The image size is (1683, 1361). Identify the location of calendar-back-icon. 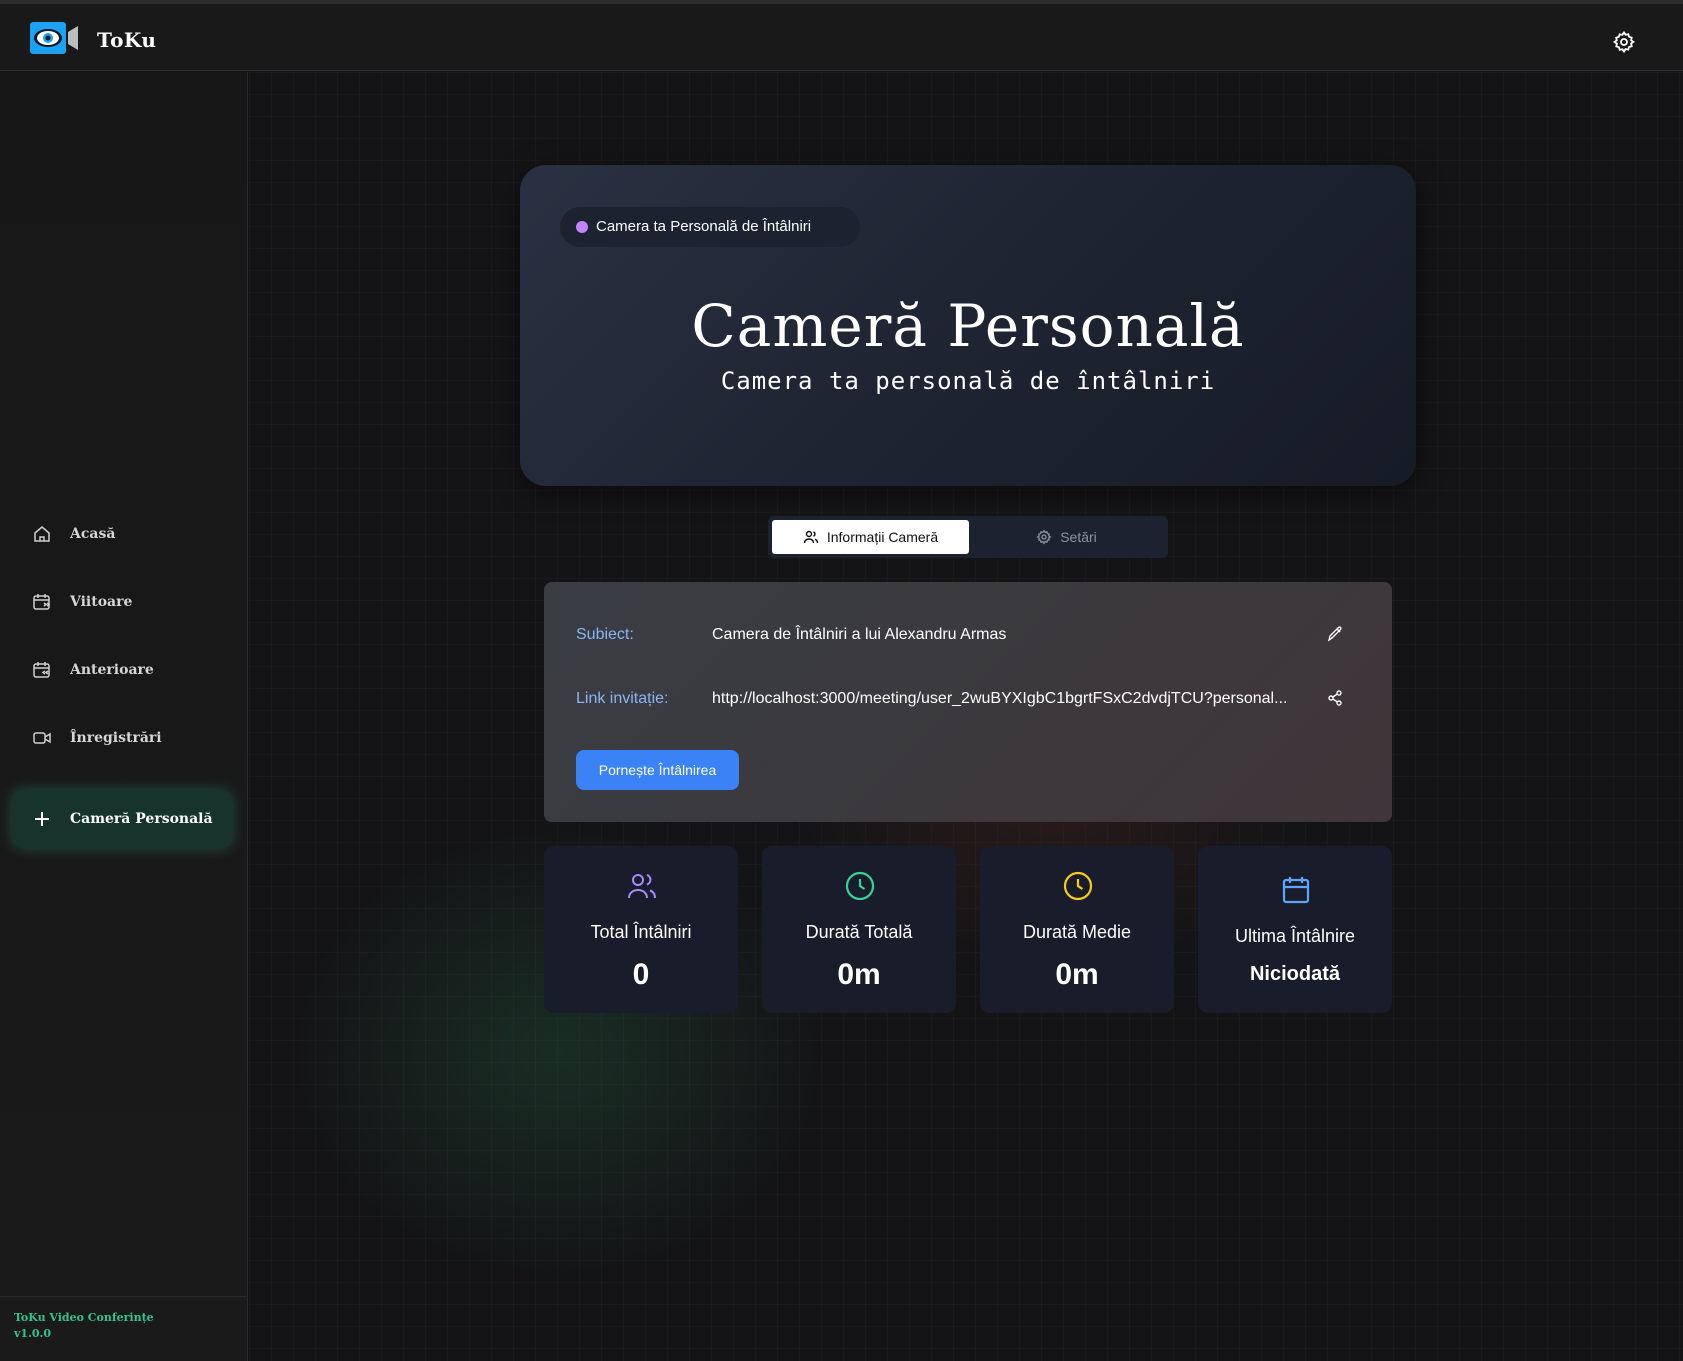
(41, 670).